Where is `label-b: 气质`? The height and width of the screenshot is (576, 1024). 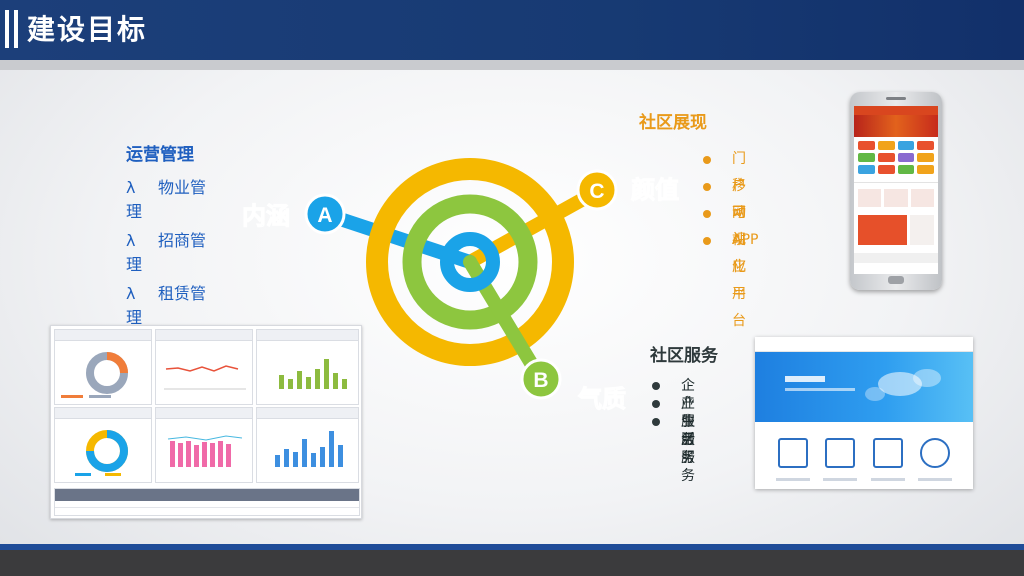
label-b: 气质 is located at coordinates (601, 399).